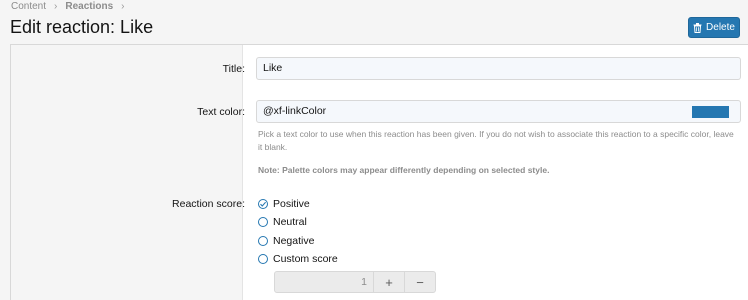 Image resolution: width=748 pixels, height=300 pixels. What do you see at coordinates (697, 27) in the screenshot?
I see `trash-icon` at bounding box center [697, 27].